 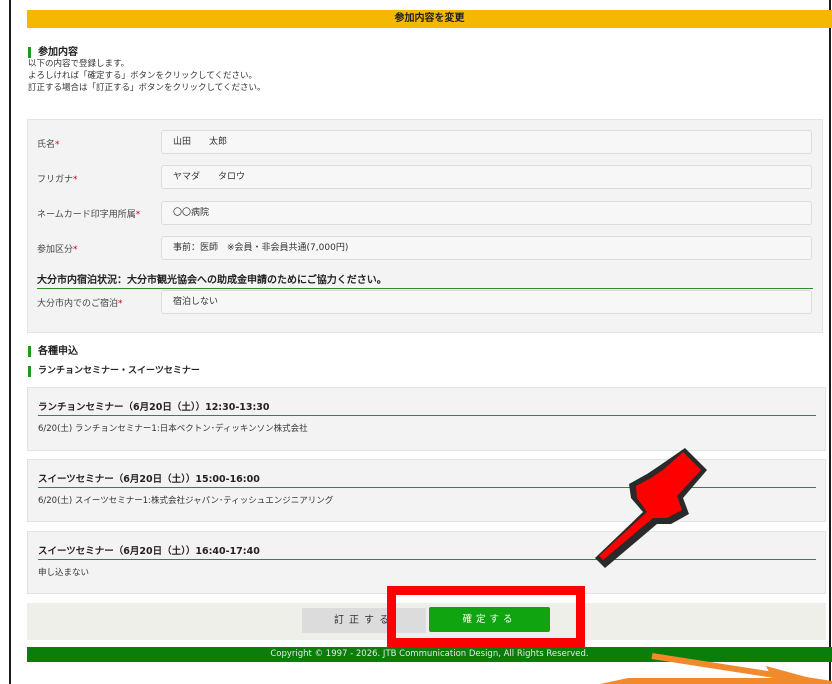 What do you see at coordinates (142, 76) in the screenshot?
I see `intro-line: よろしければ「確定する」ボタンをクリックしてください。` at bounding box center [142, 76].